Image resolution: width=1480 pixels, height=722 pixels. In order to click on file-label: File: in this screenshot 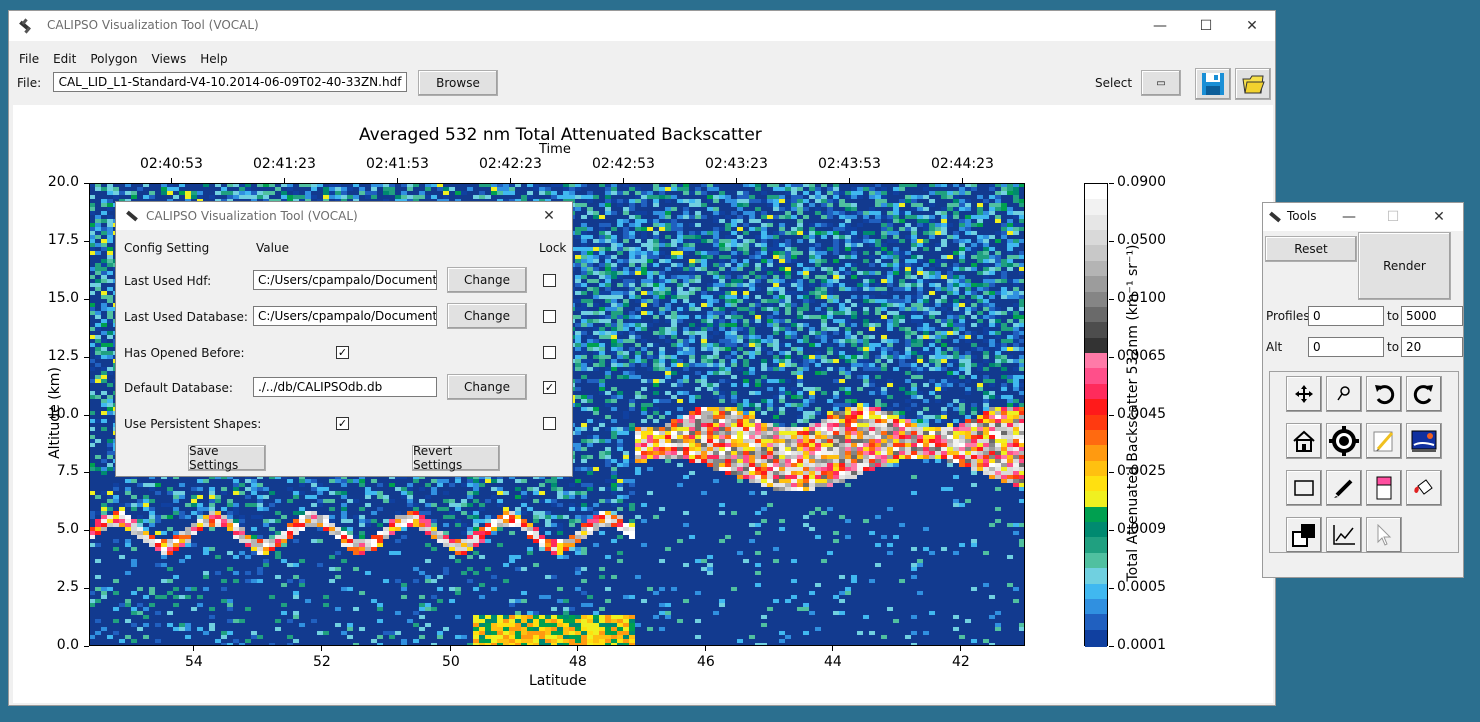, I will do `click(29, 83)`.